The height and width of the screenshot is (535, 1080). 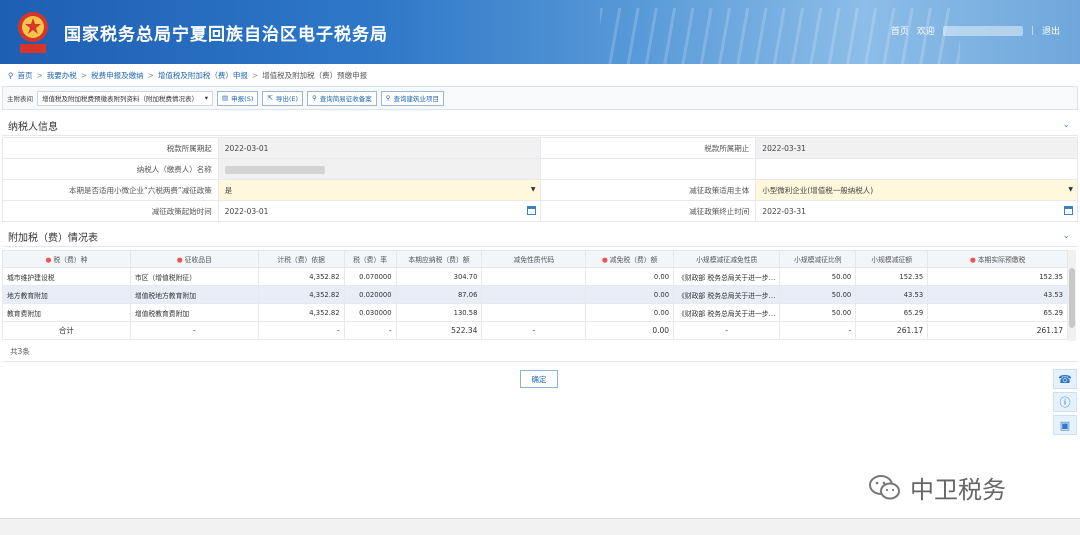 What do you see at coordinates (535, 330) in the screenshot?
I see `table-total-row: 合计 - - - 522.34 - 0.00 - - 261.17 261.17` at bounding box center [535, 330].